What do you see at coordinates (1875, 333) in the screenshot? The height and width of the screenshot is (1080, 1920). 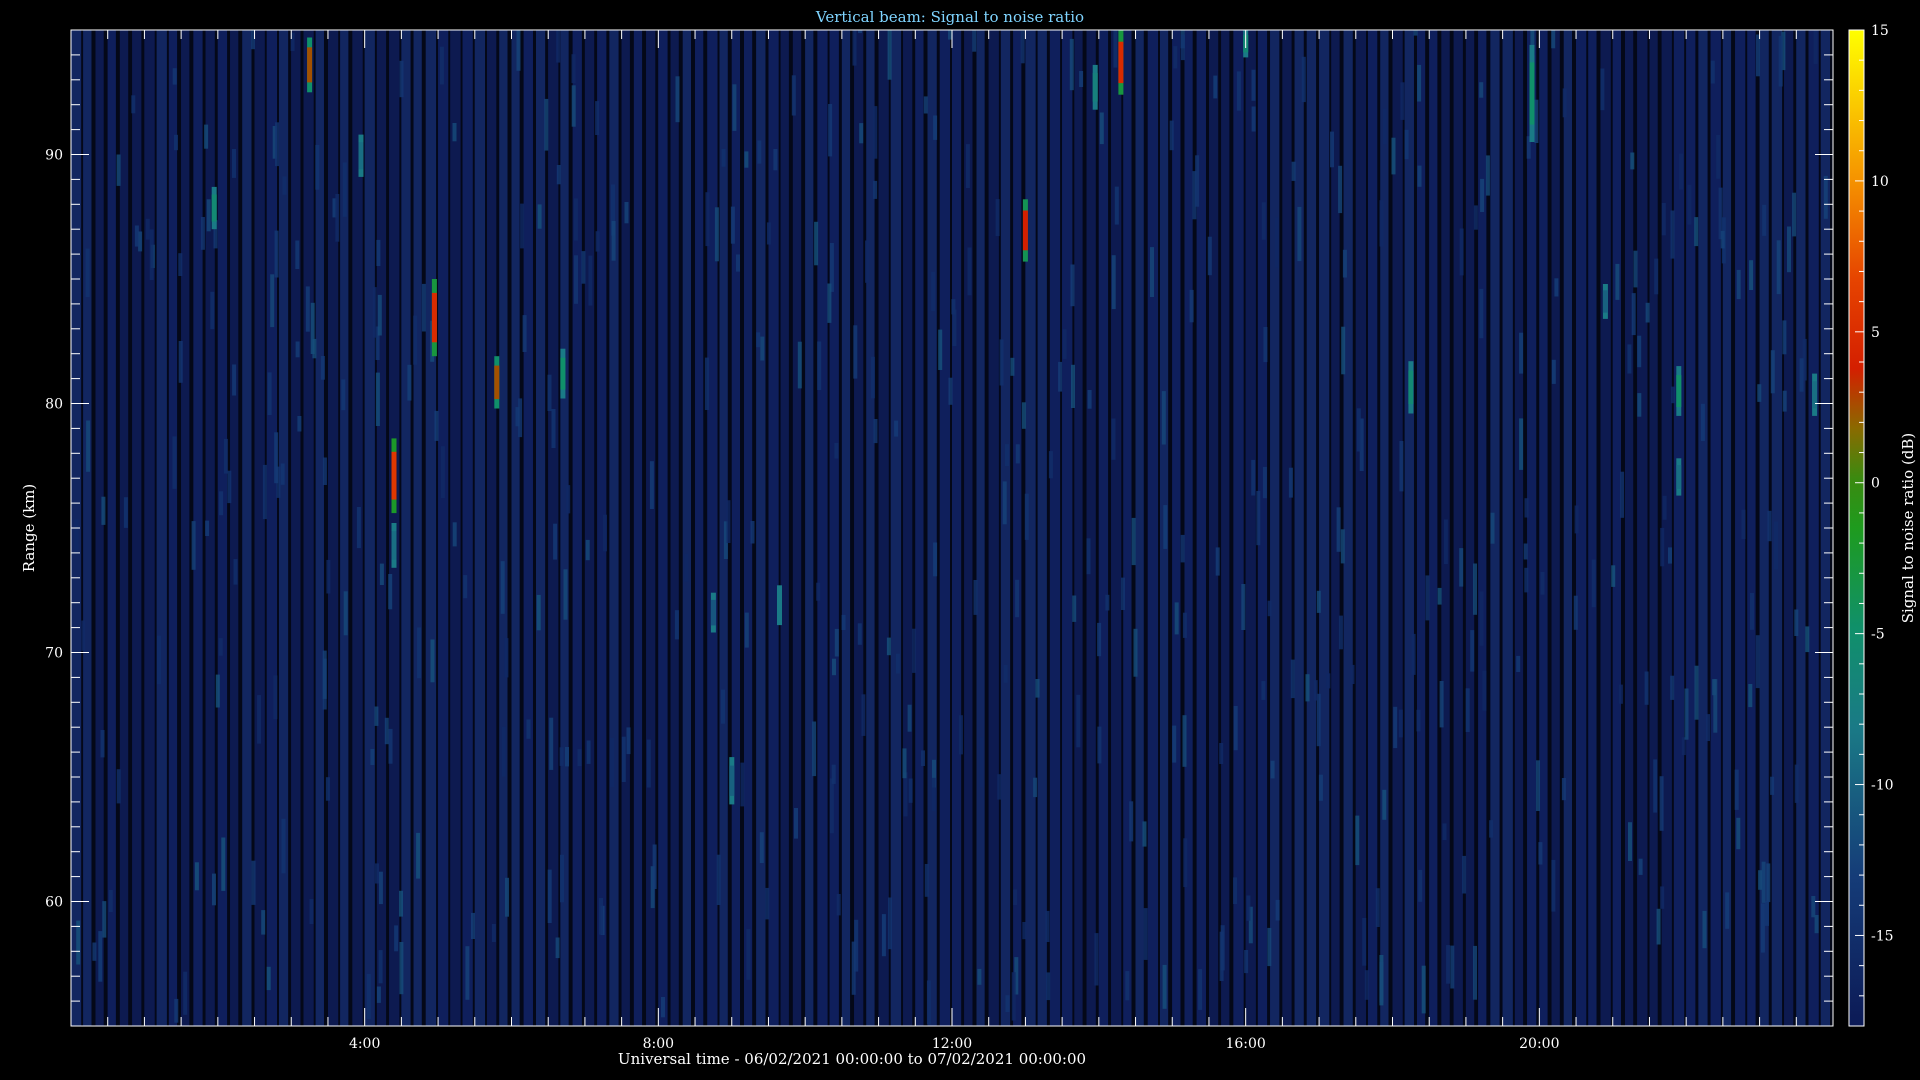 I see `colorbar-tick-label: 5` at bounding box center [1875, 333].